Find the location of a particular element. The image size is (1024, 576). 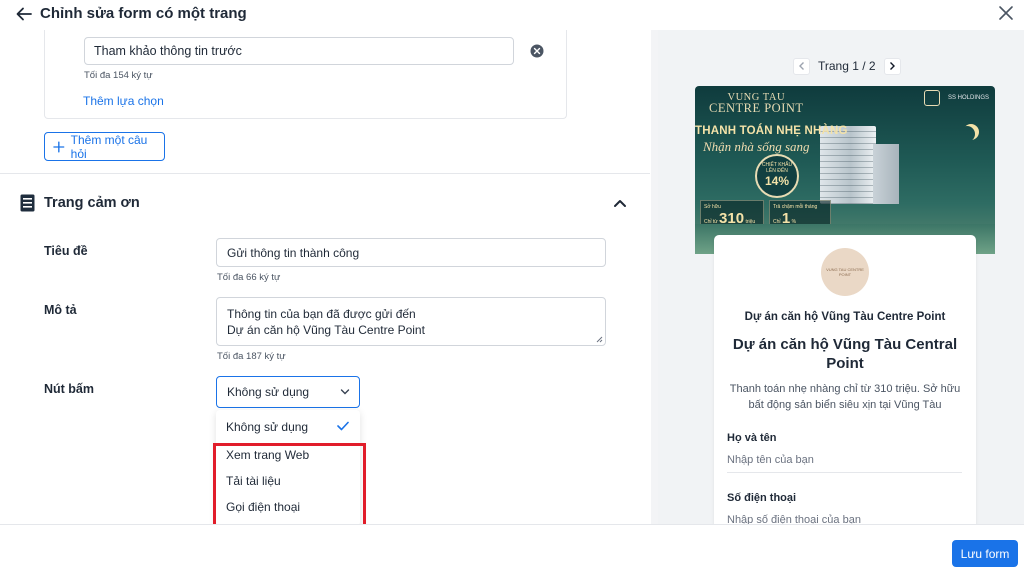

prev-page-button is located at coordinates (801, 66).